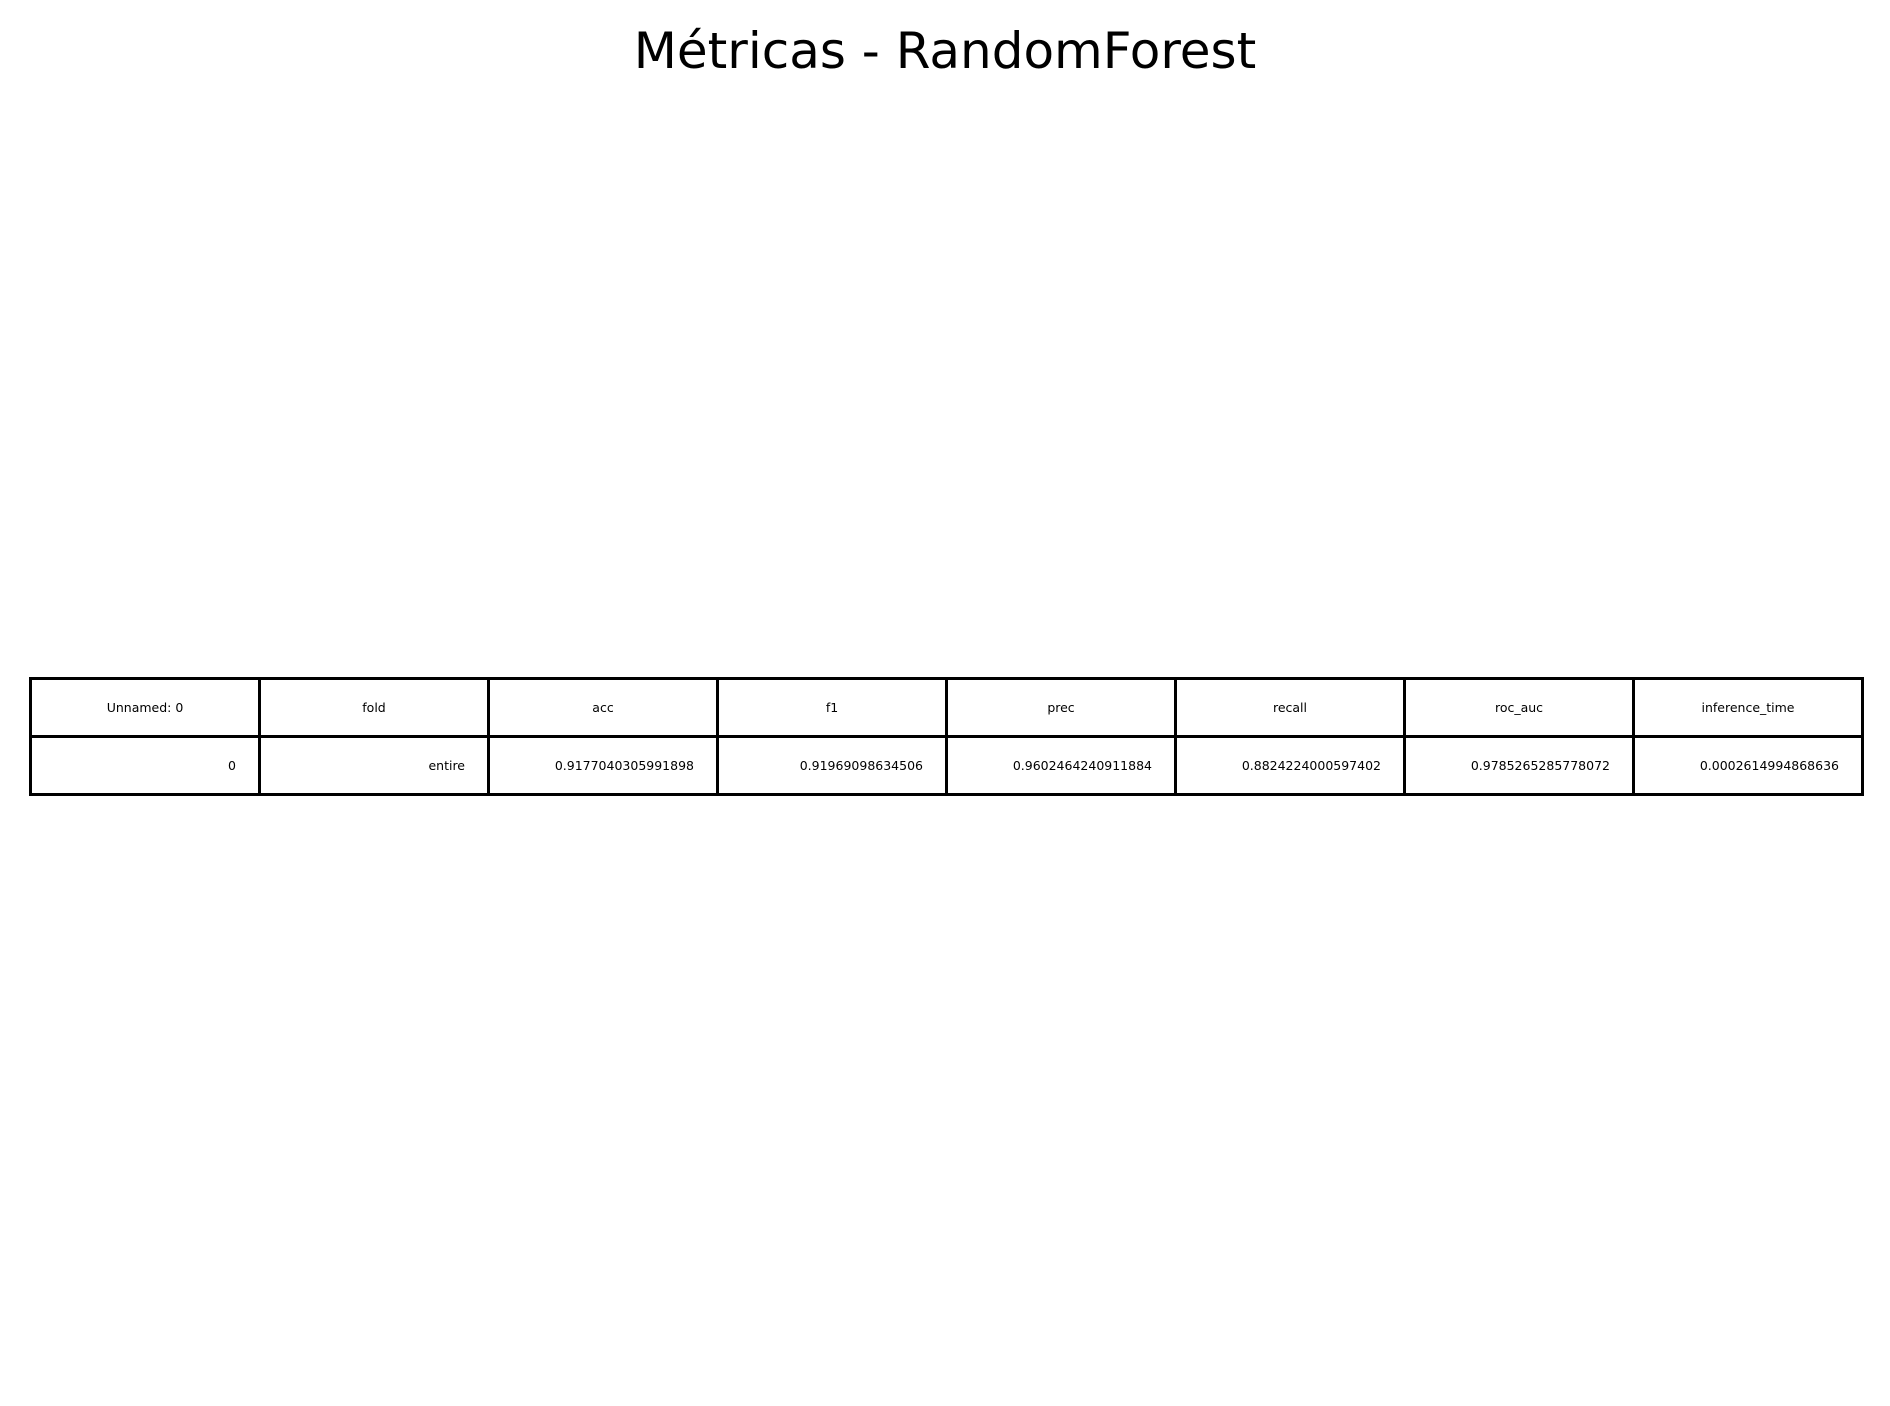  Describe the element at coordinates (1748, 707) in the screenshot. I see `column-header-inference-time: inference_time` at that location.